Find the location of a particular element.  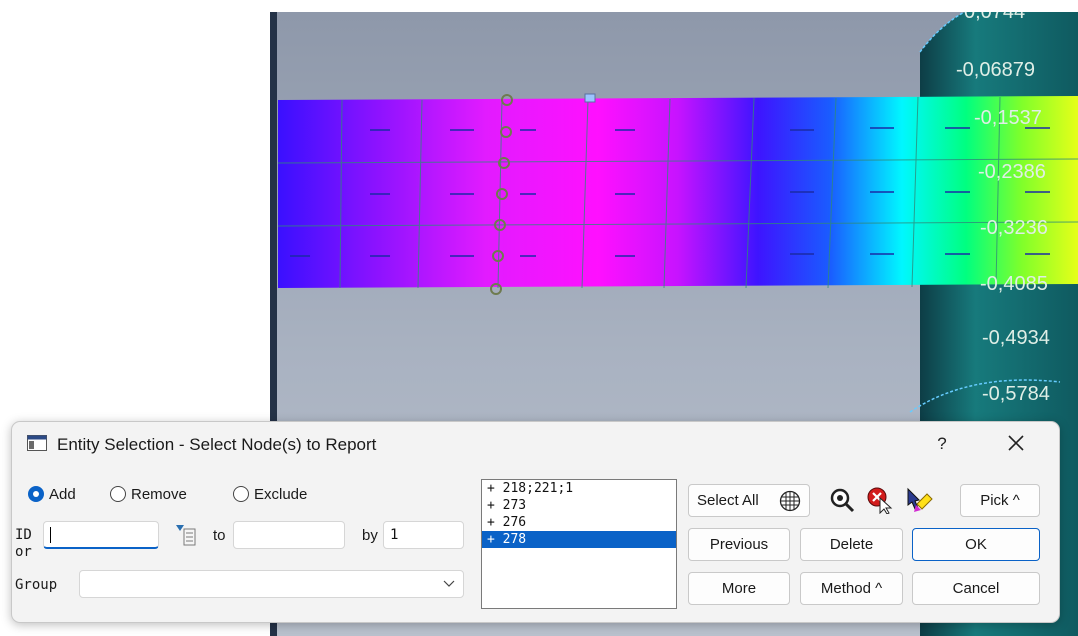

radio-exclude-label: Exclude is located at coordinates (281, 494).